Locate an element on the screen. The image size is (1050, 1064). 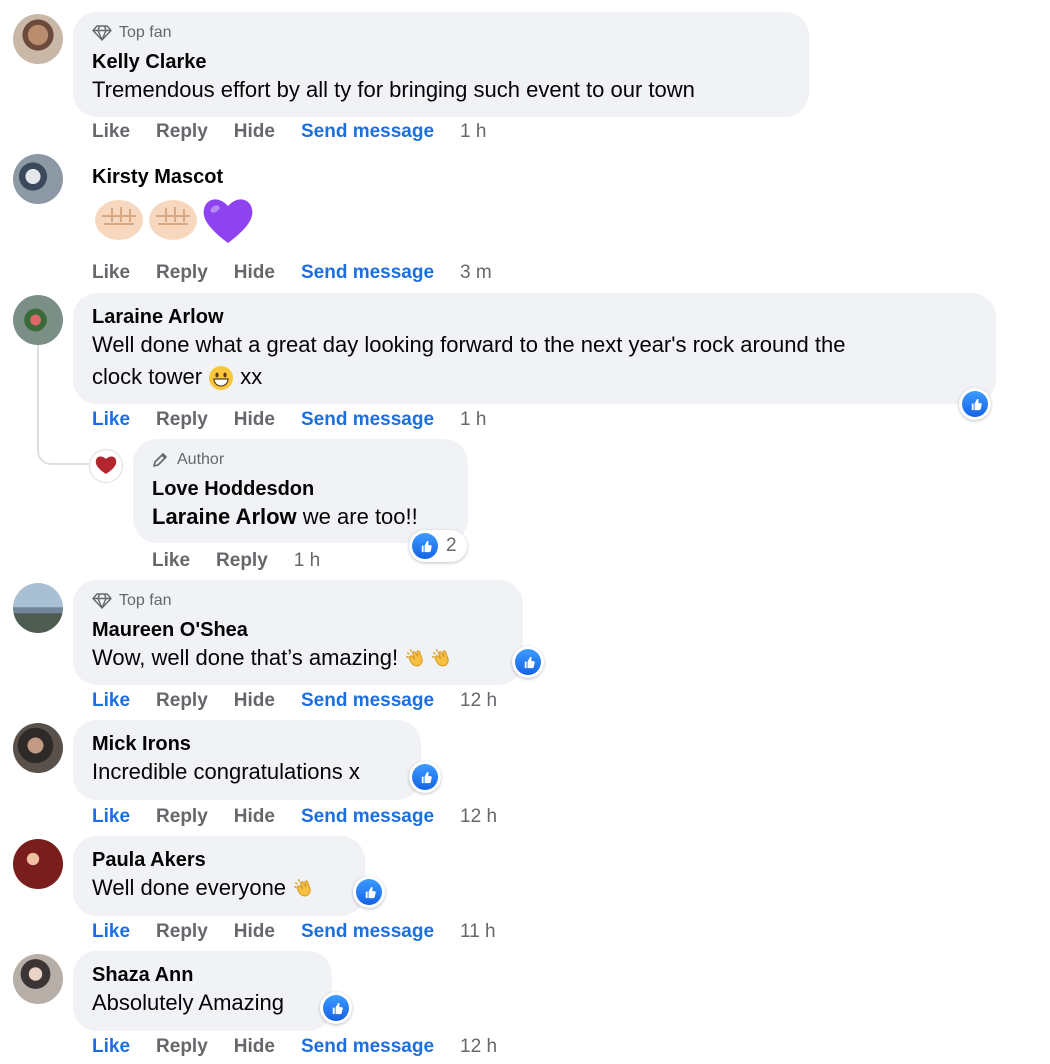
comment-bubble: Paula Akers Well done everyone is located at coordinates (219, 876).